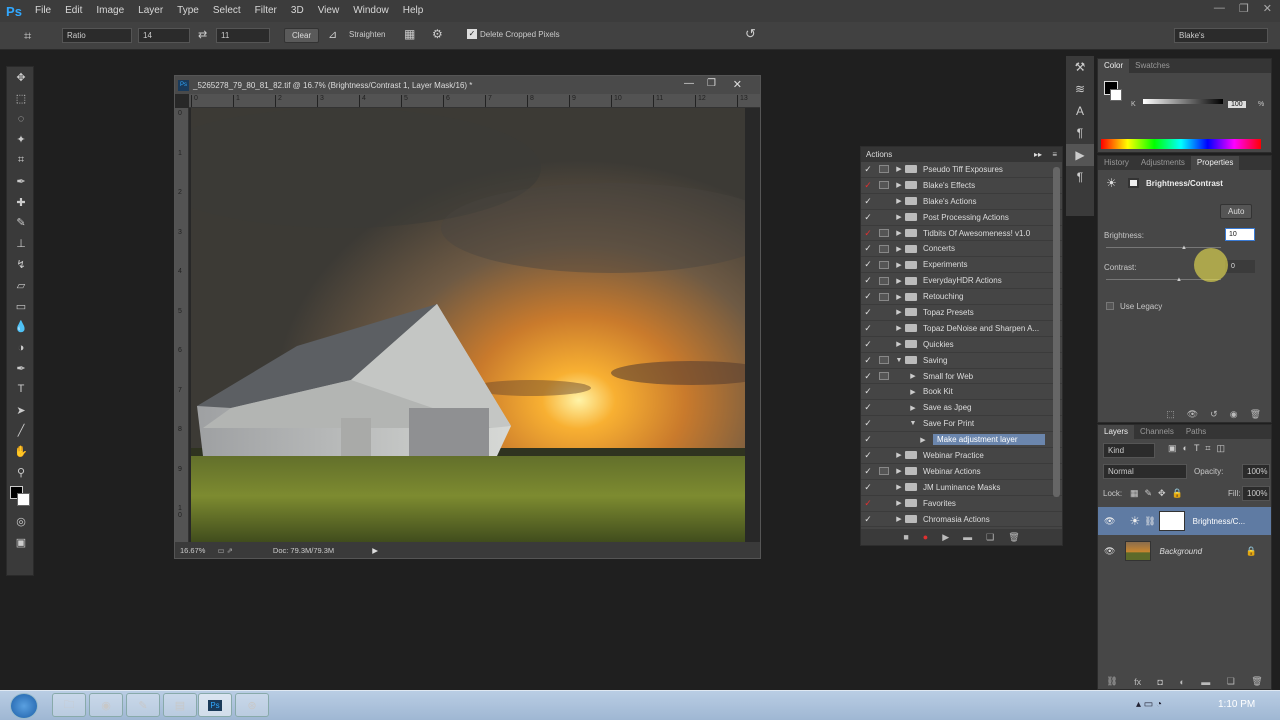 The height and width of the screenshot is (720, 1280). I want to click on tray-icons: ▴ ▭ ◔, so click(1149, 704).